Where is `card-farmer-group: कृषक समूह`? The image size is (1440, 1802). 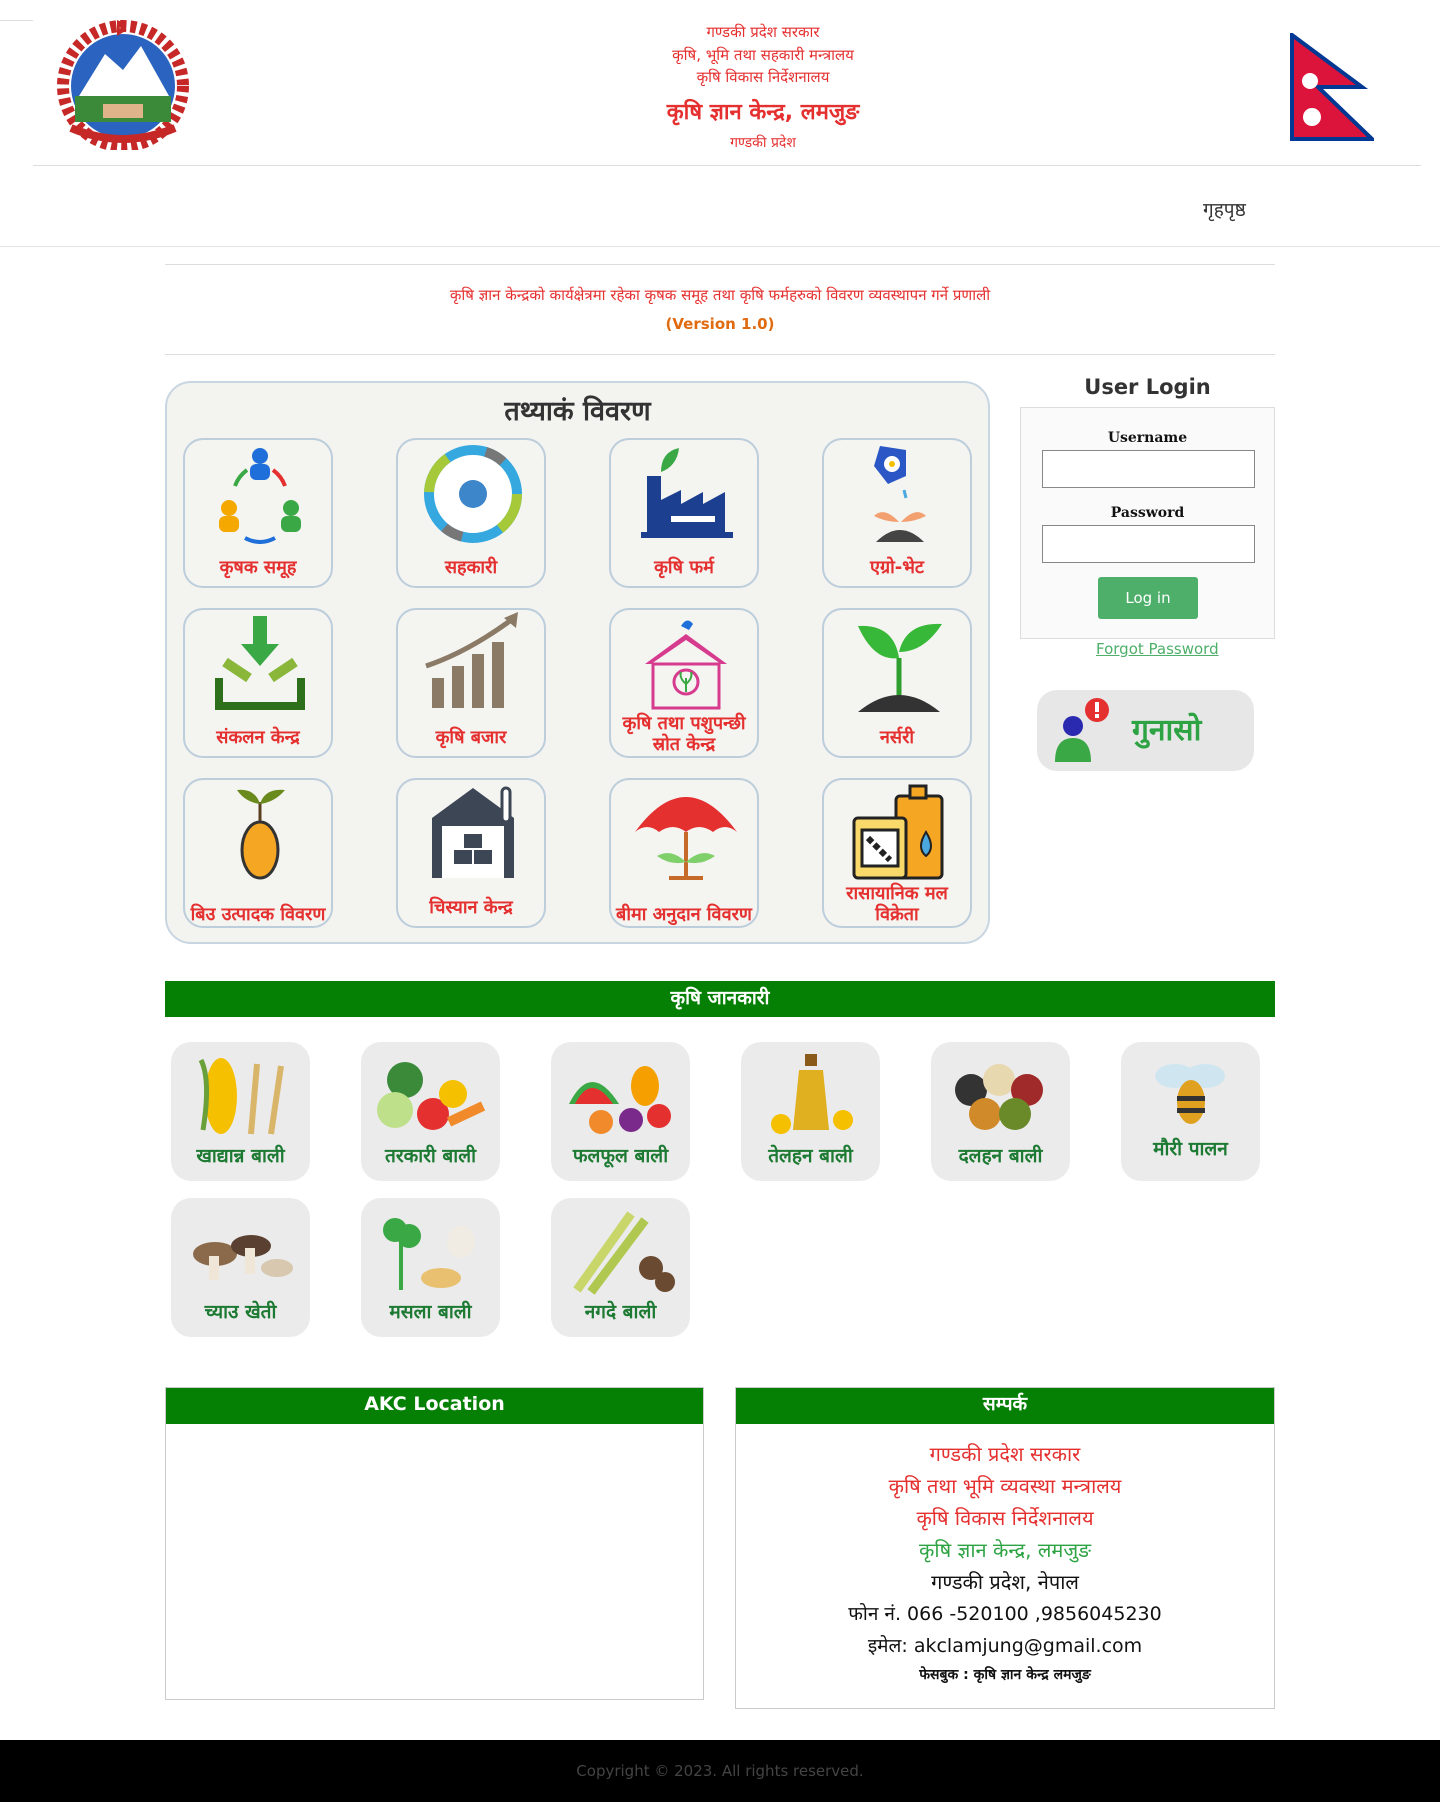 card-farmer-group: कृषक समूह is located at coordinates (258, 513).